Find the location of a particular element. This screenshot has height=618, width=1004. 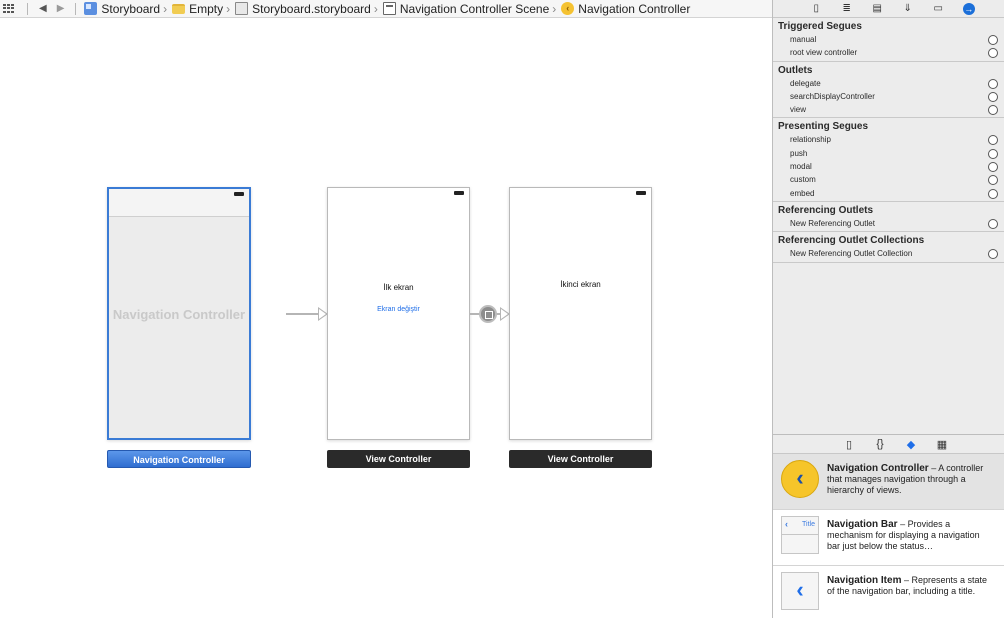

relationship-segue-line is located at coordinates (302, 314).